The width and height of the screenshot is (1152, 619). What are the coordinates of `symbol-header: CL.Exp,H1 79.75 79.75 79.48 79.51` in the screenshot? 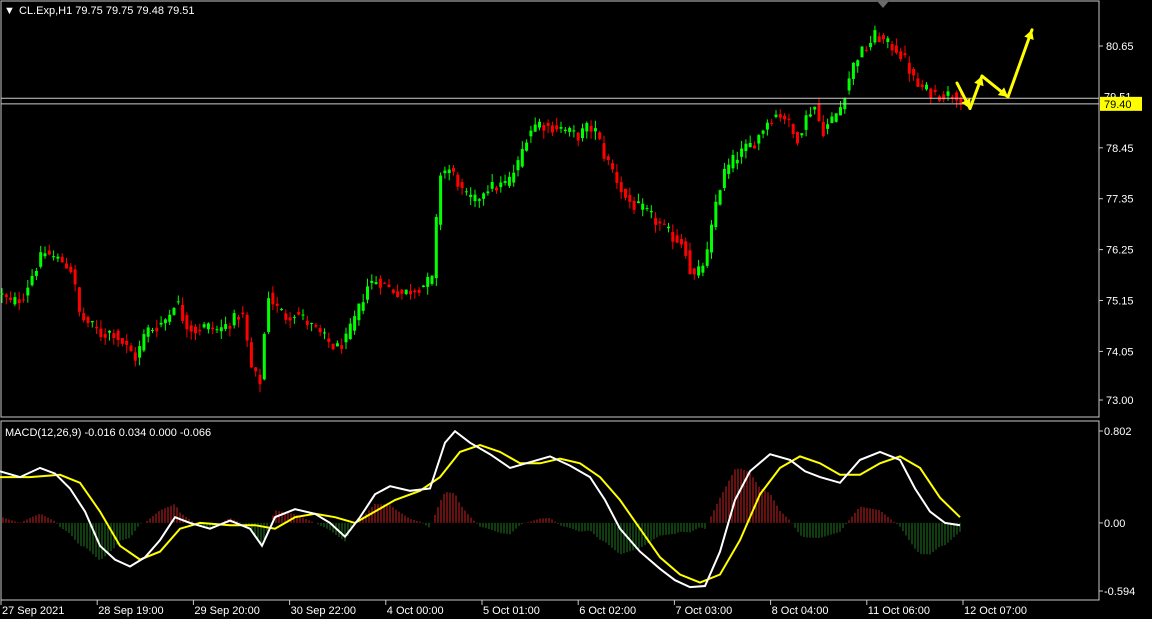 It's located at (107, 11).